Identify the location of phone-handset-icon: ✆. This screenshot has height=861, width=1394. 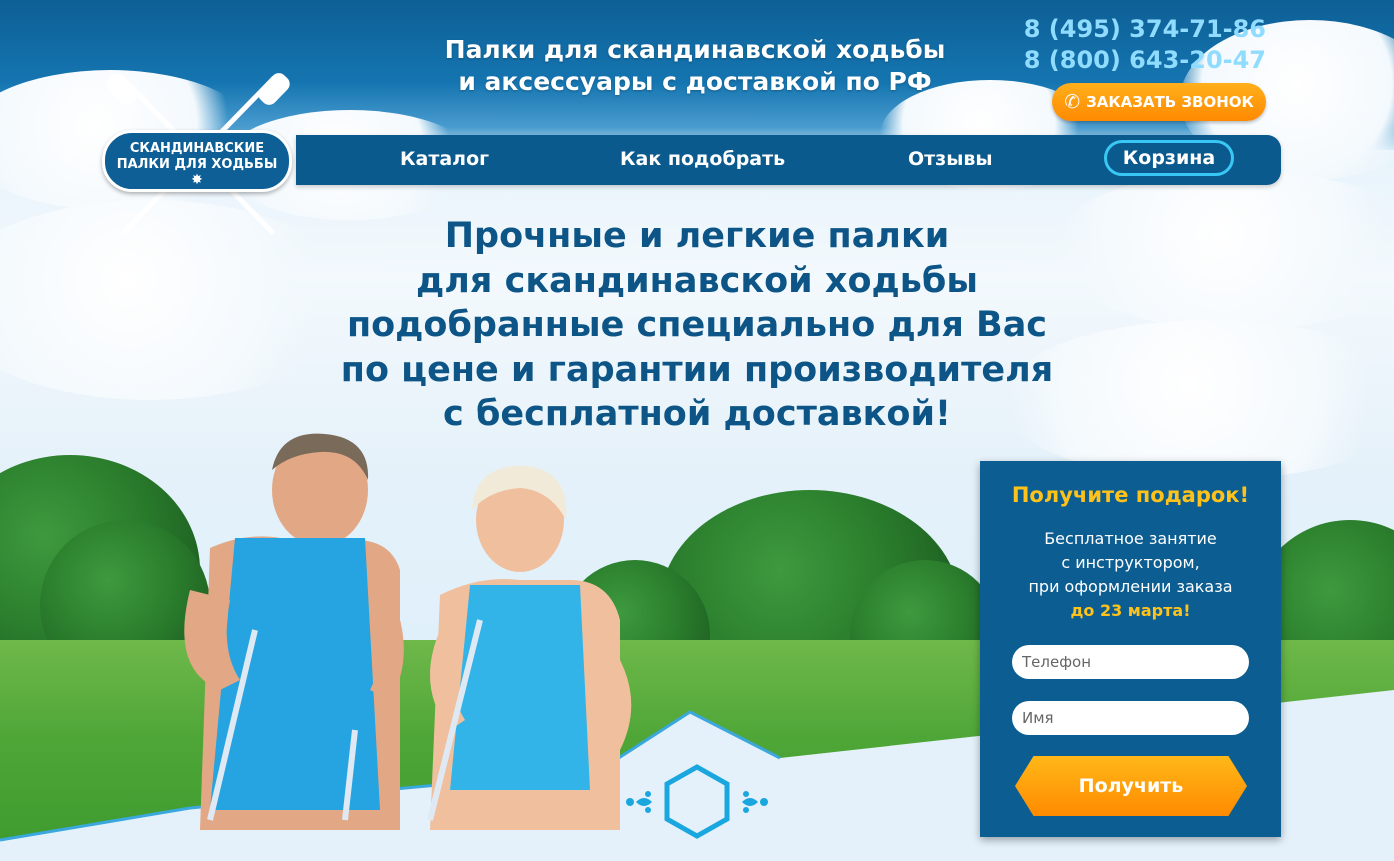
(1072, 101).